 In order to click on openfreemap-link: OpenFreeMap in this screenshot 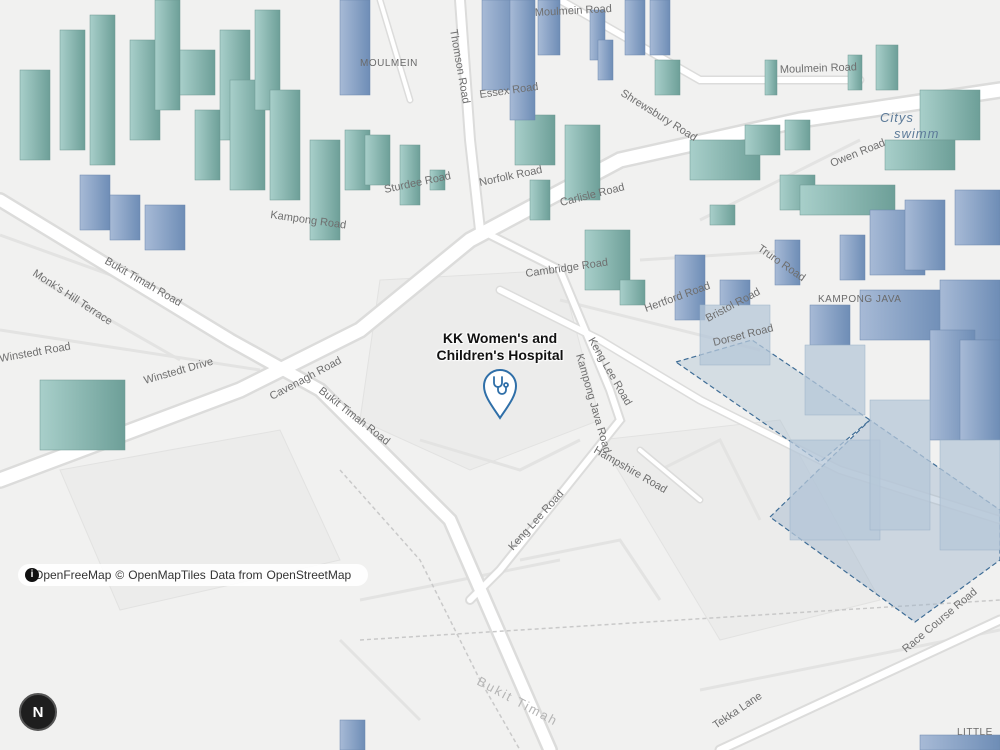, I will do `click(72, 575)`.